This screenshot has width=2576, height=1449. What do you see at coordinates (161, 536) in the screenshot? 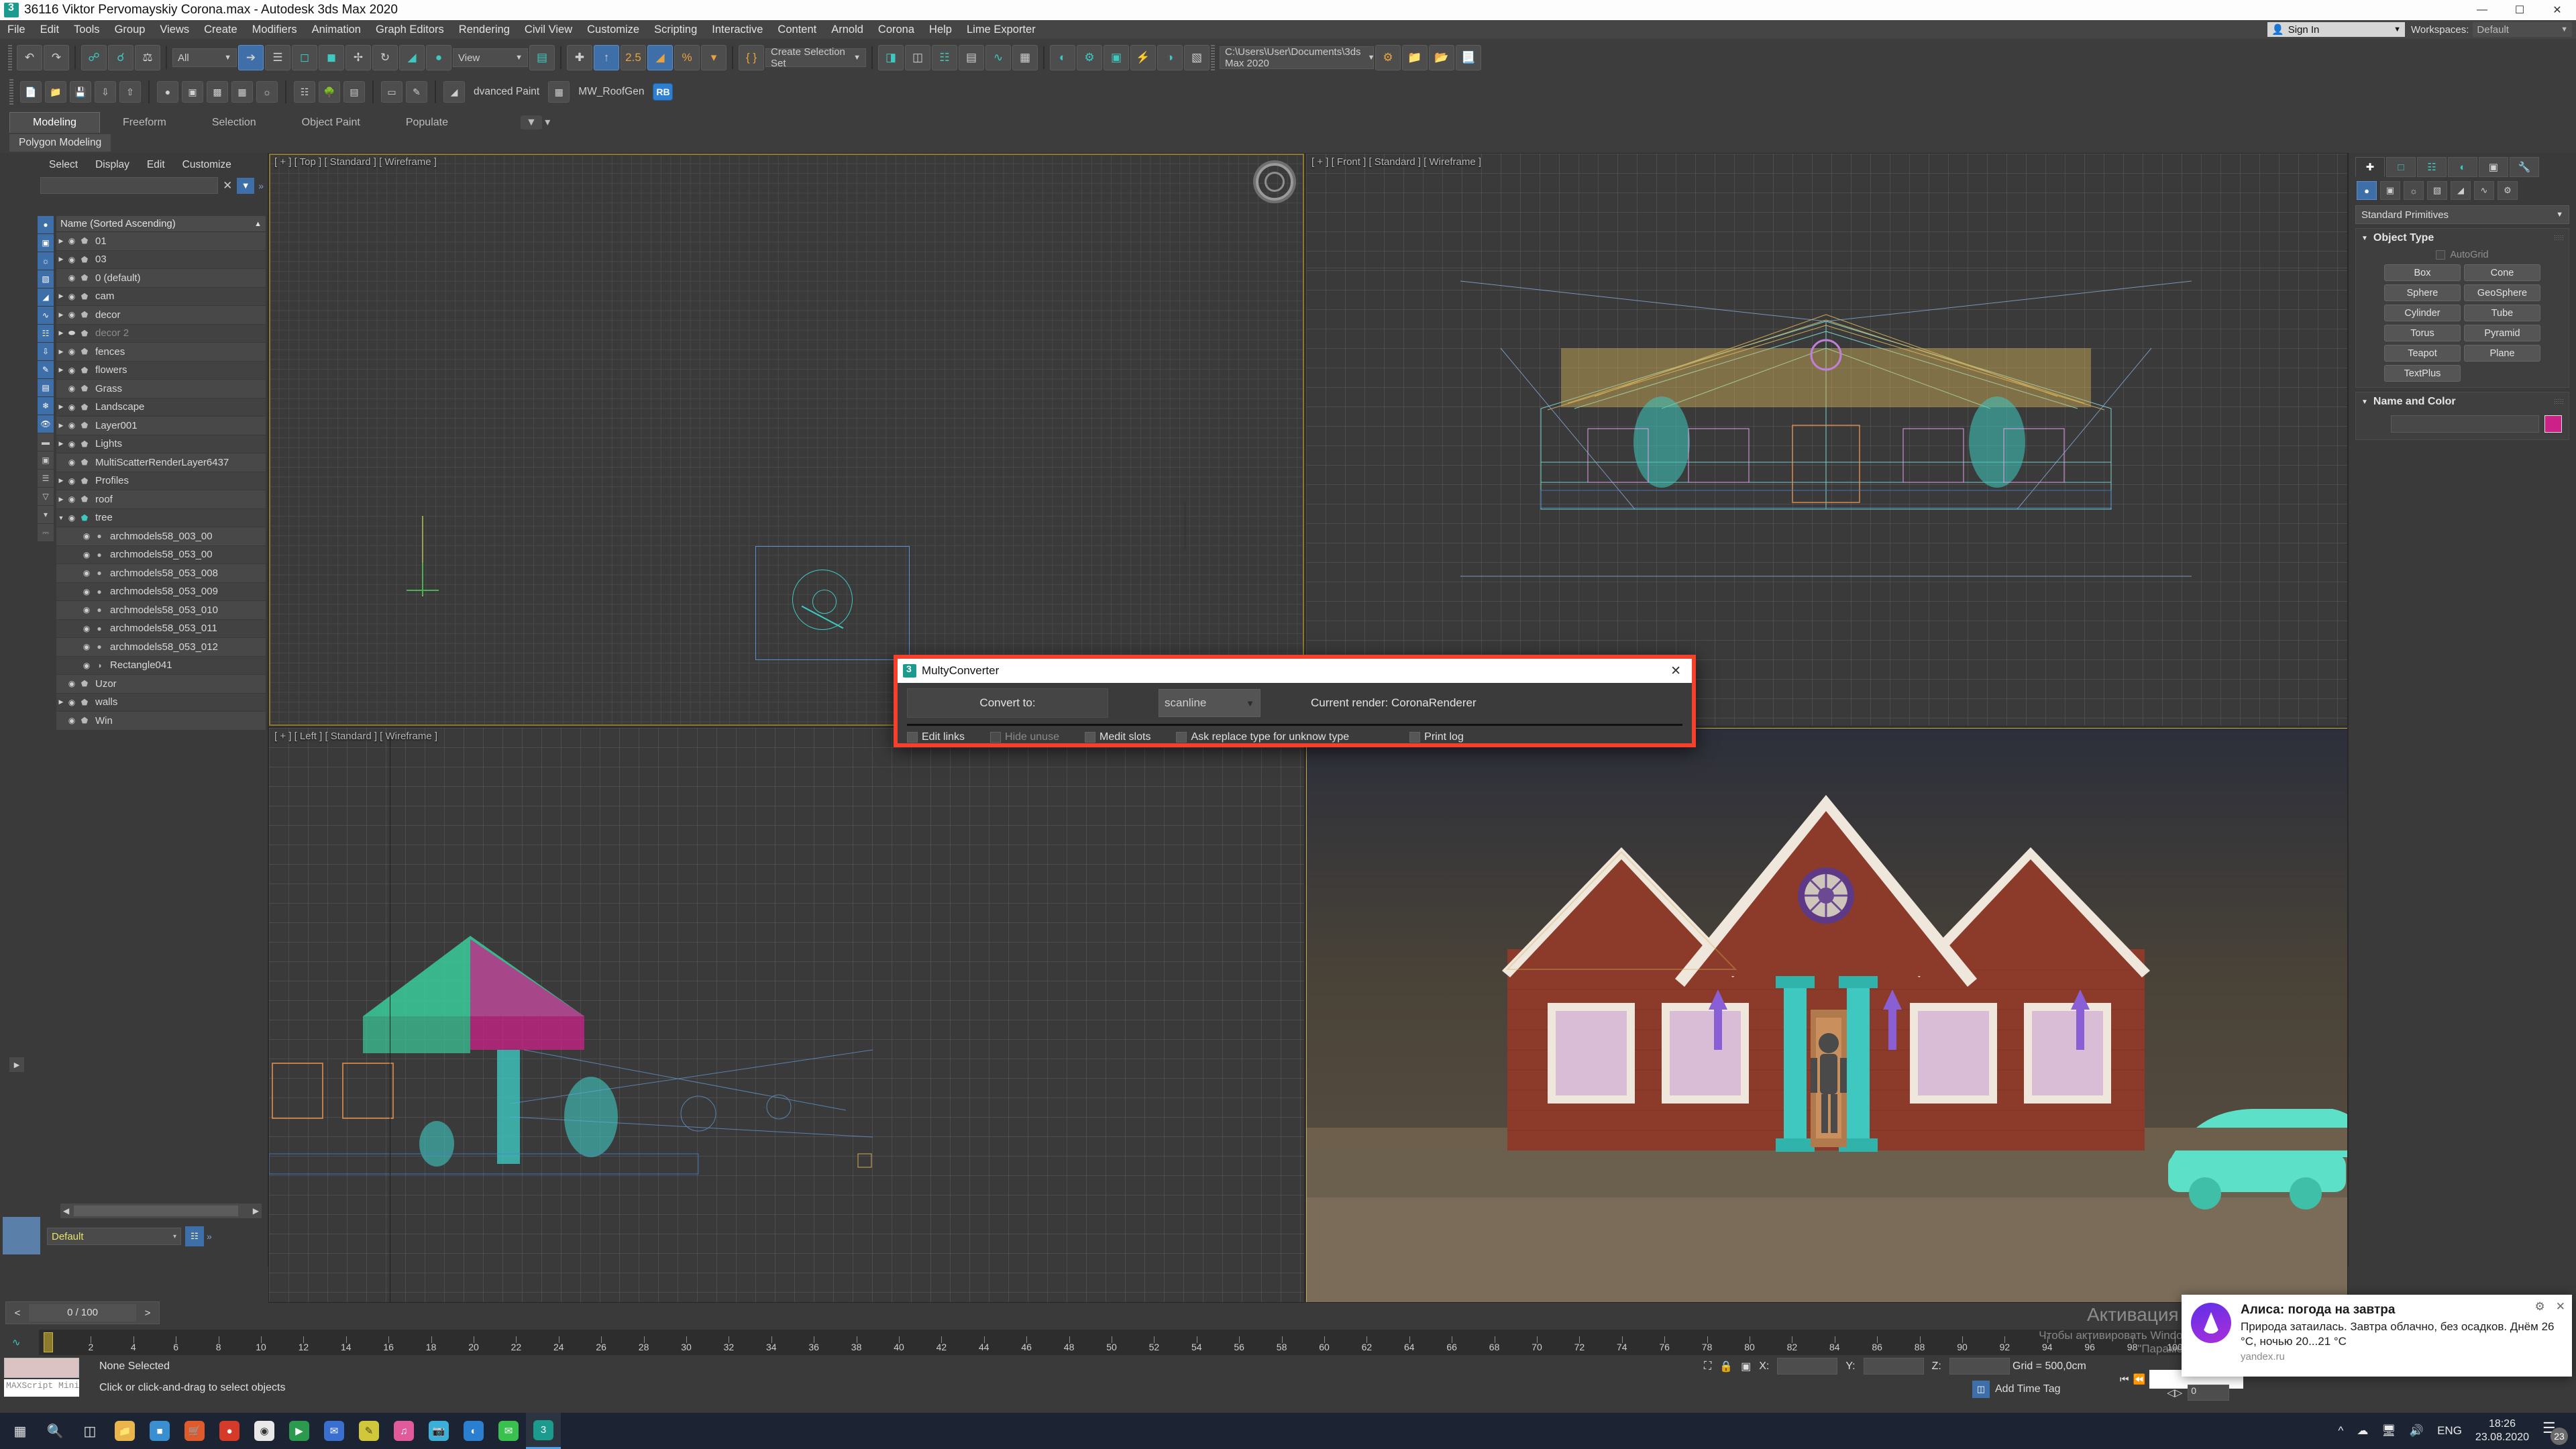
I see `explorer-row: ◉ ● archmodels58_003_00` at bounding box center [161, 536].